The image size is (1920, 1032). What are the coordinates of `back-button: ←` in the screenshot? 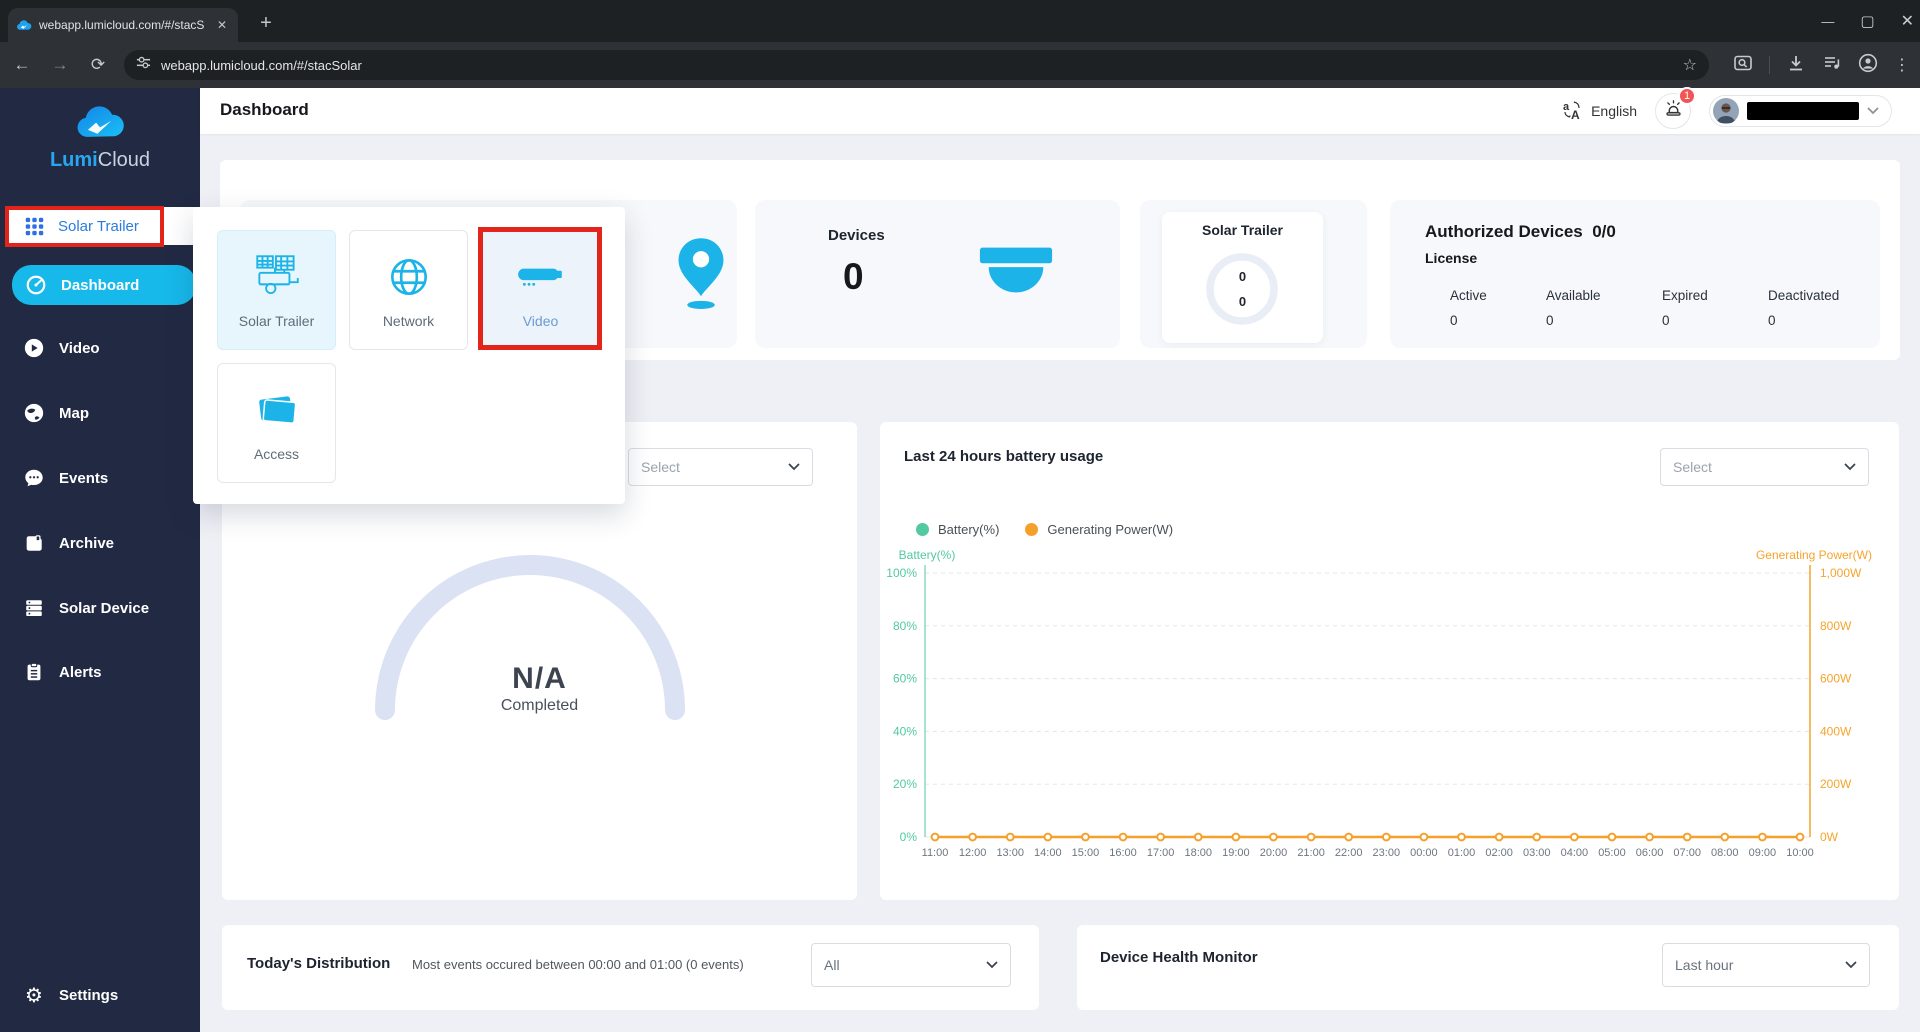 It's located at (22, 65).